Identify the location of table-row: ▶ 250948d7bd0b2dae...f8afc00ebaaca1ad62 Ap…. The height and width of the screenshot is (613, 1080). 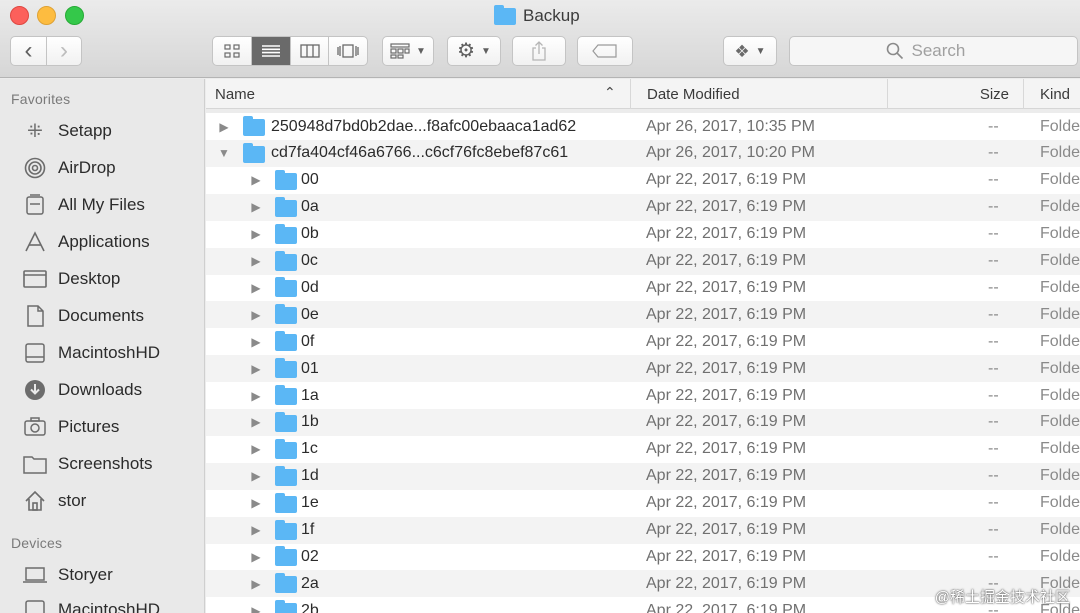
(643, 126).